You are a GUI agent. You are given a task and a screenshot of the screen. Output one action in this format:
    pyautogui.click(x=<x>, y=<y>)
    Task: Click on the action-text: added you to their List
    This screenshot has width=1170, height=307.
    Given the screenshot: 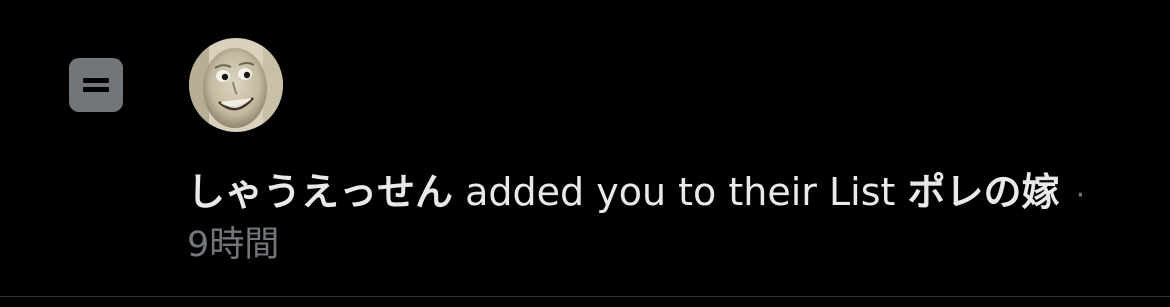 What is the action you would take?
    pyautogui.click(x=680, y=192)
    